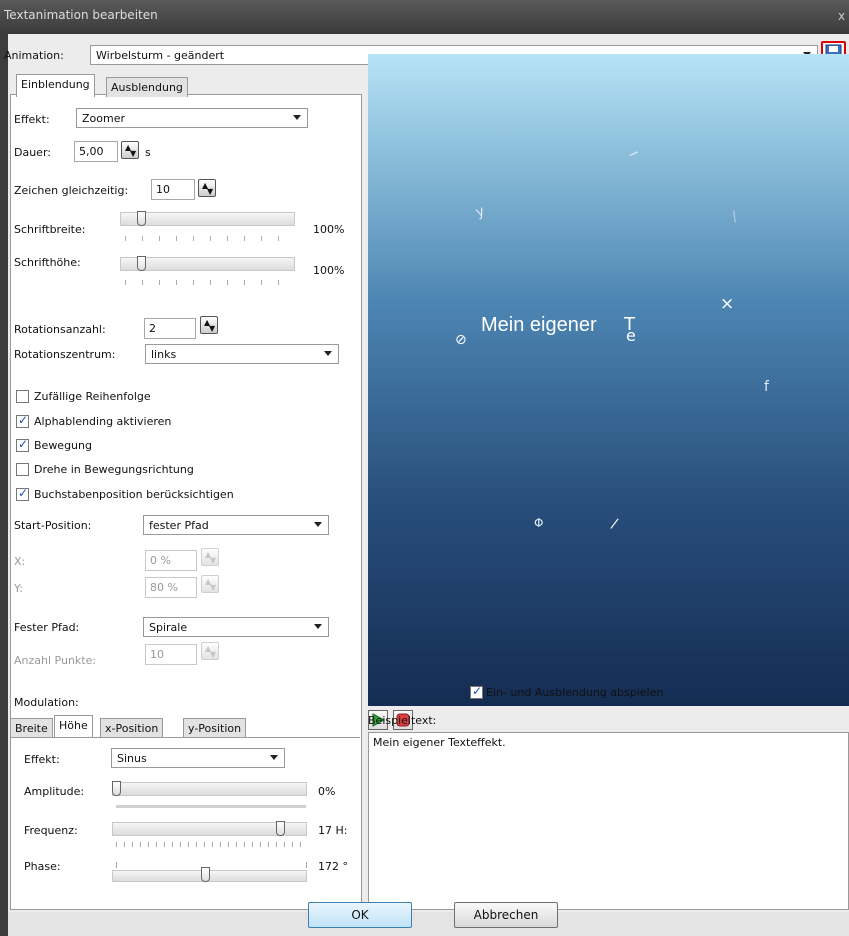  I want to click on phase-label: Phase:, so click(42, 866).